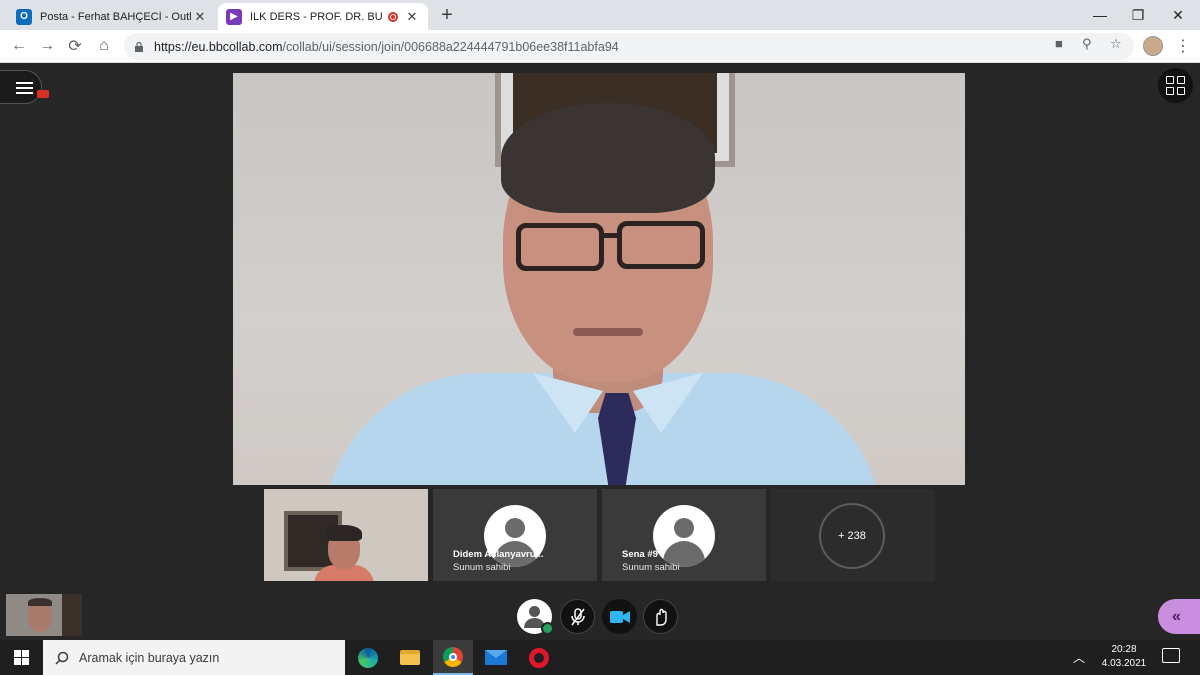 This screenshot has width=1200, height=675. I want to click on checkmark-icon, so click(547, 628).